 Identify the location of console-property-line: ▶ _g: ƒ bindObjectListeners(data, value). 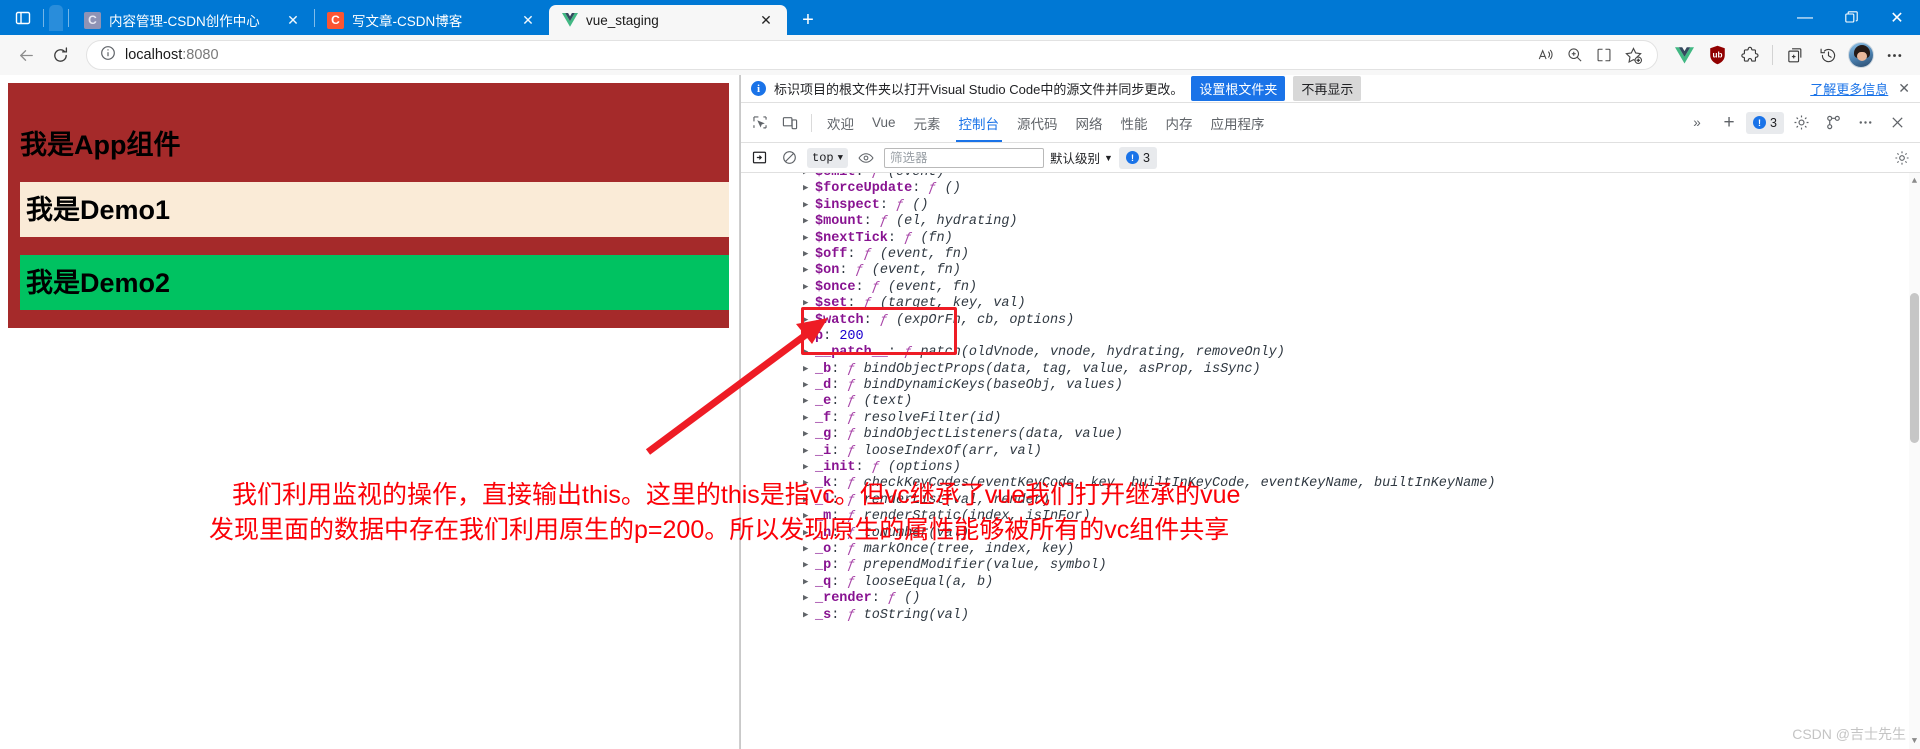
(1361, 435).